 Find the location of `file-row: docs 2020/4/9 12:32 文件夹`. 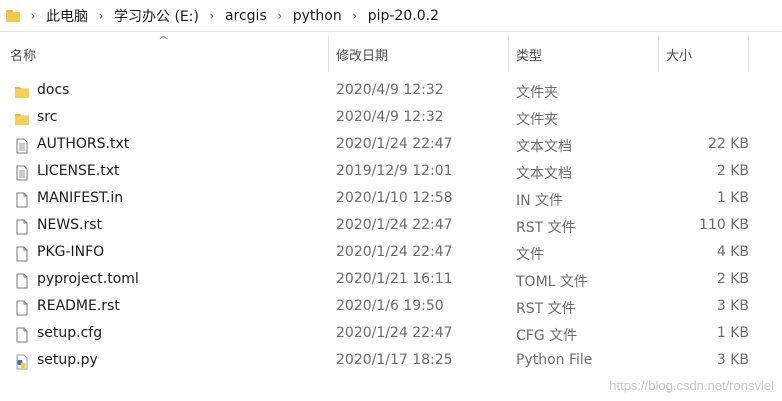

file-row: docs 2020/4/9 12:32 文件夹 is located at coordinates (391, 91).